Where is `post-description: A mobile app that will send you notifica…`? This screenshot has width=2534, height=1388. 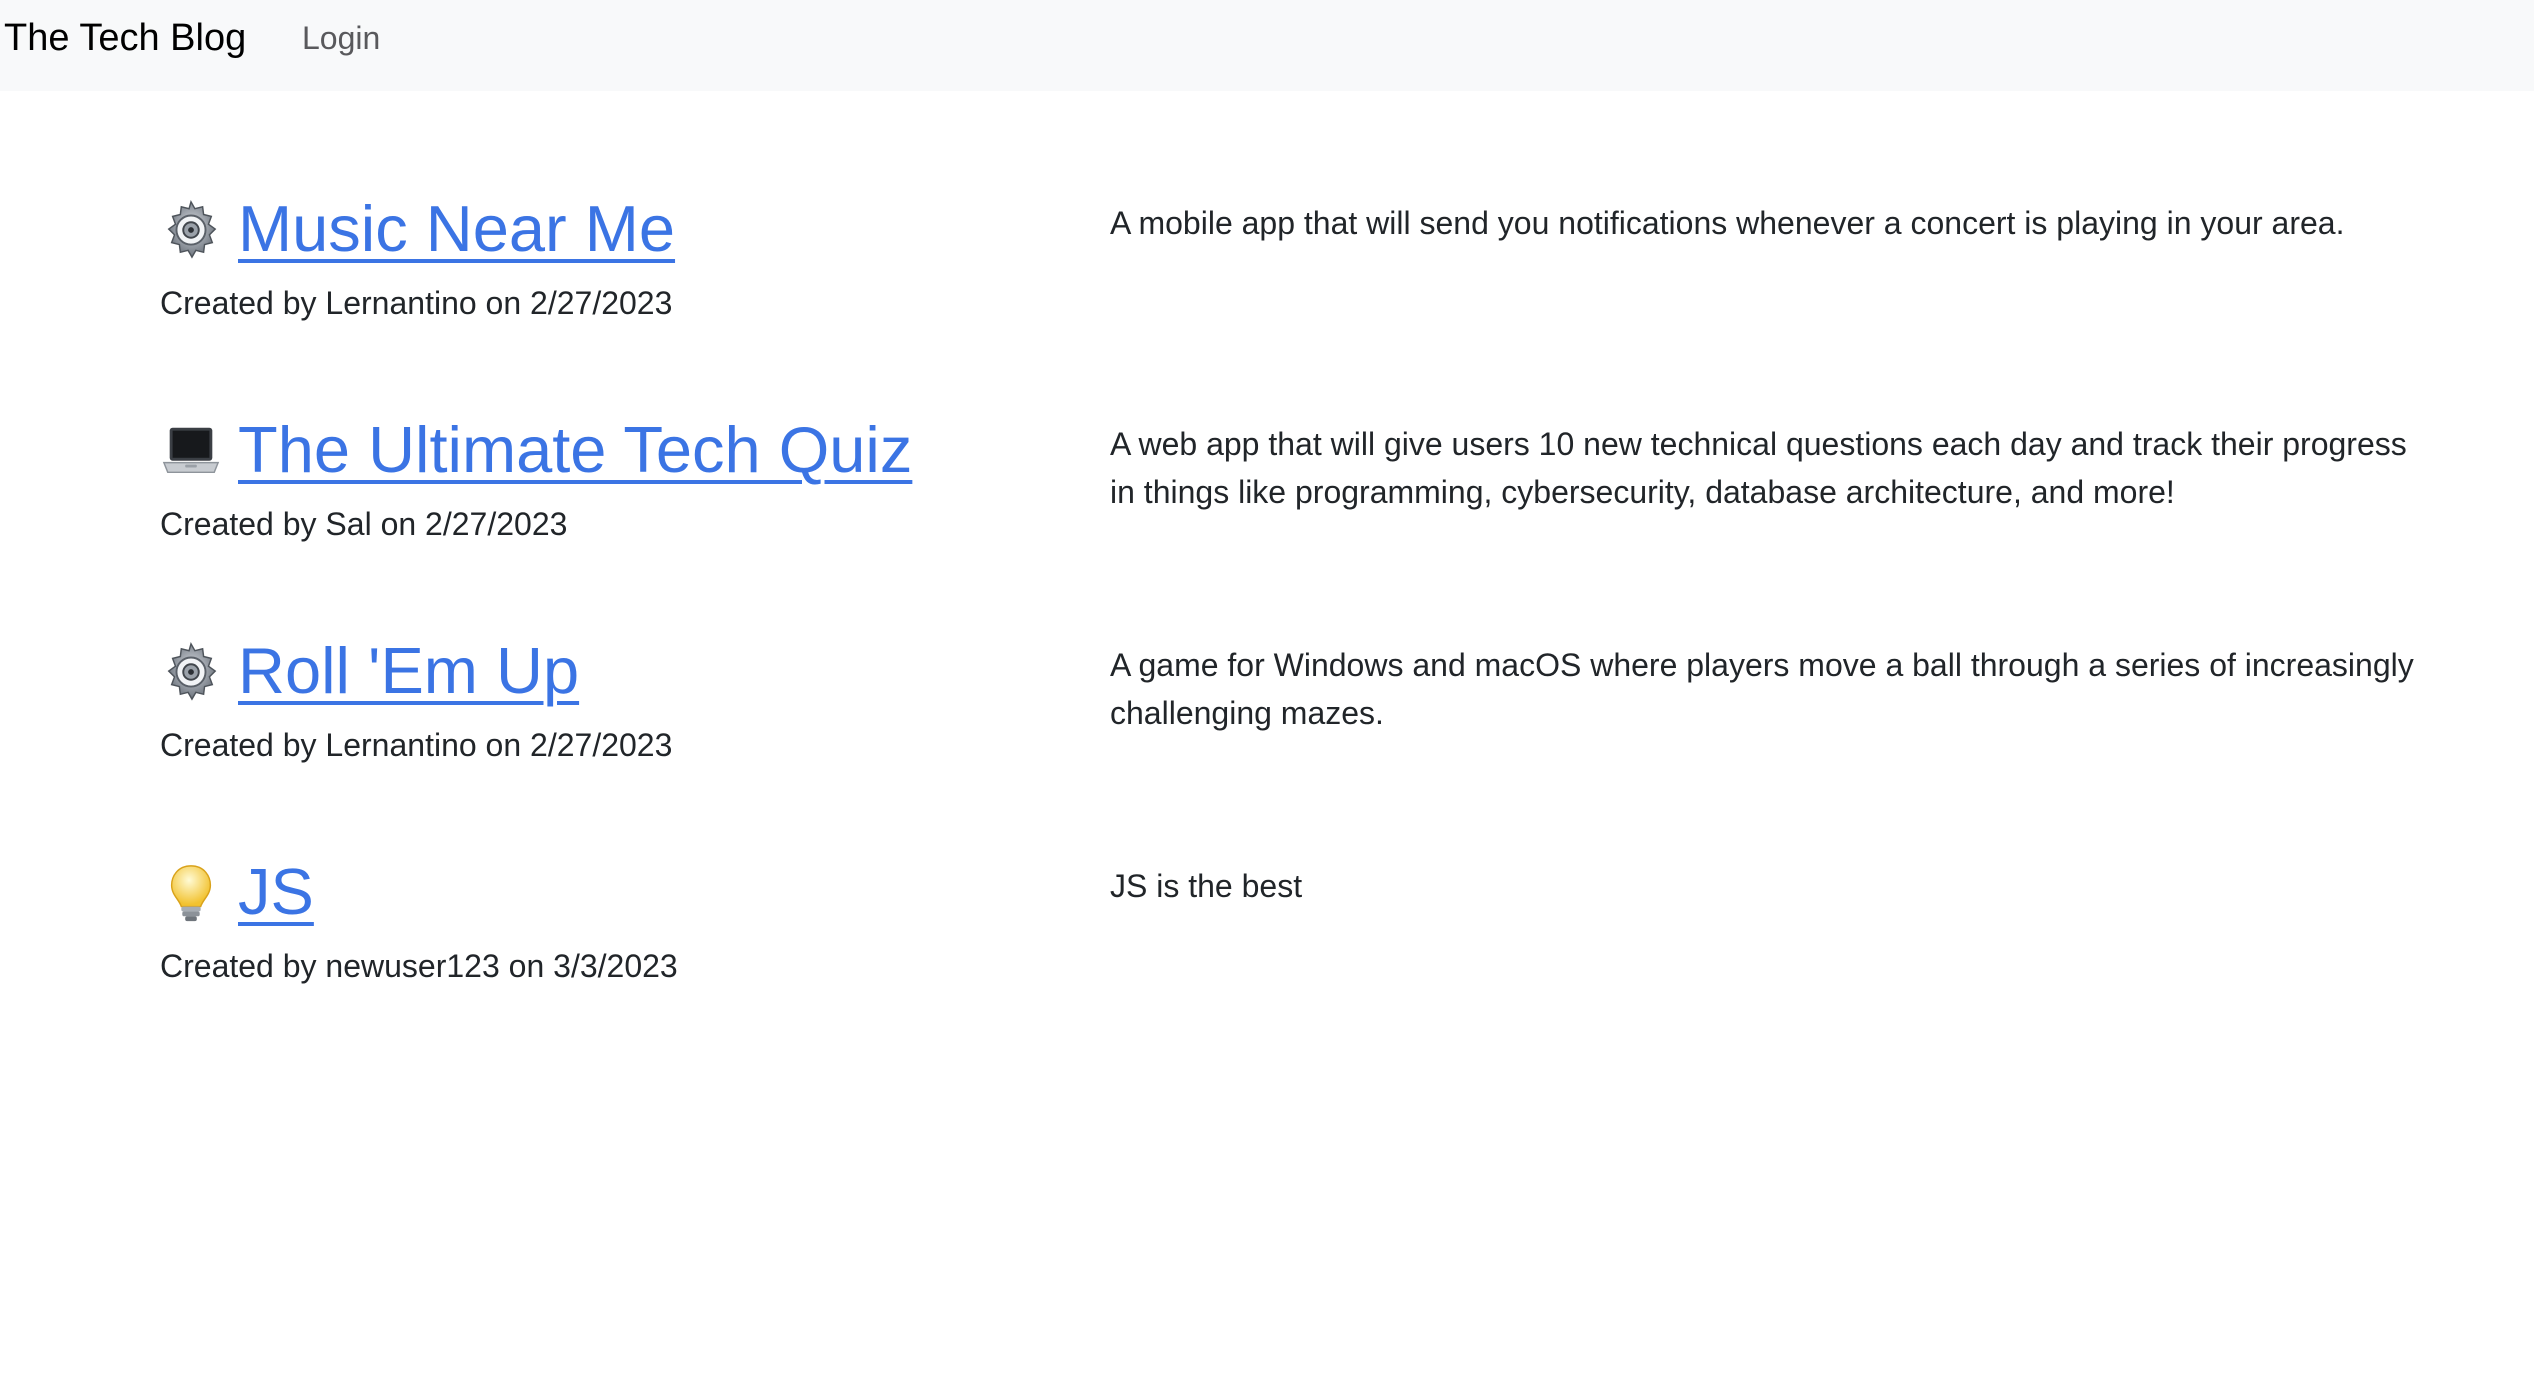 post-description: A mobile app that will send you notifica… is located at coordinates (1727, 223).